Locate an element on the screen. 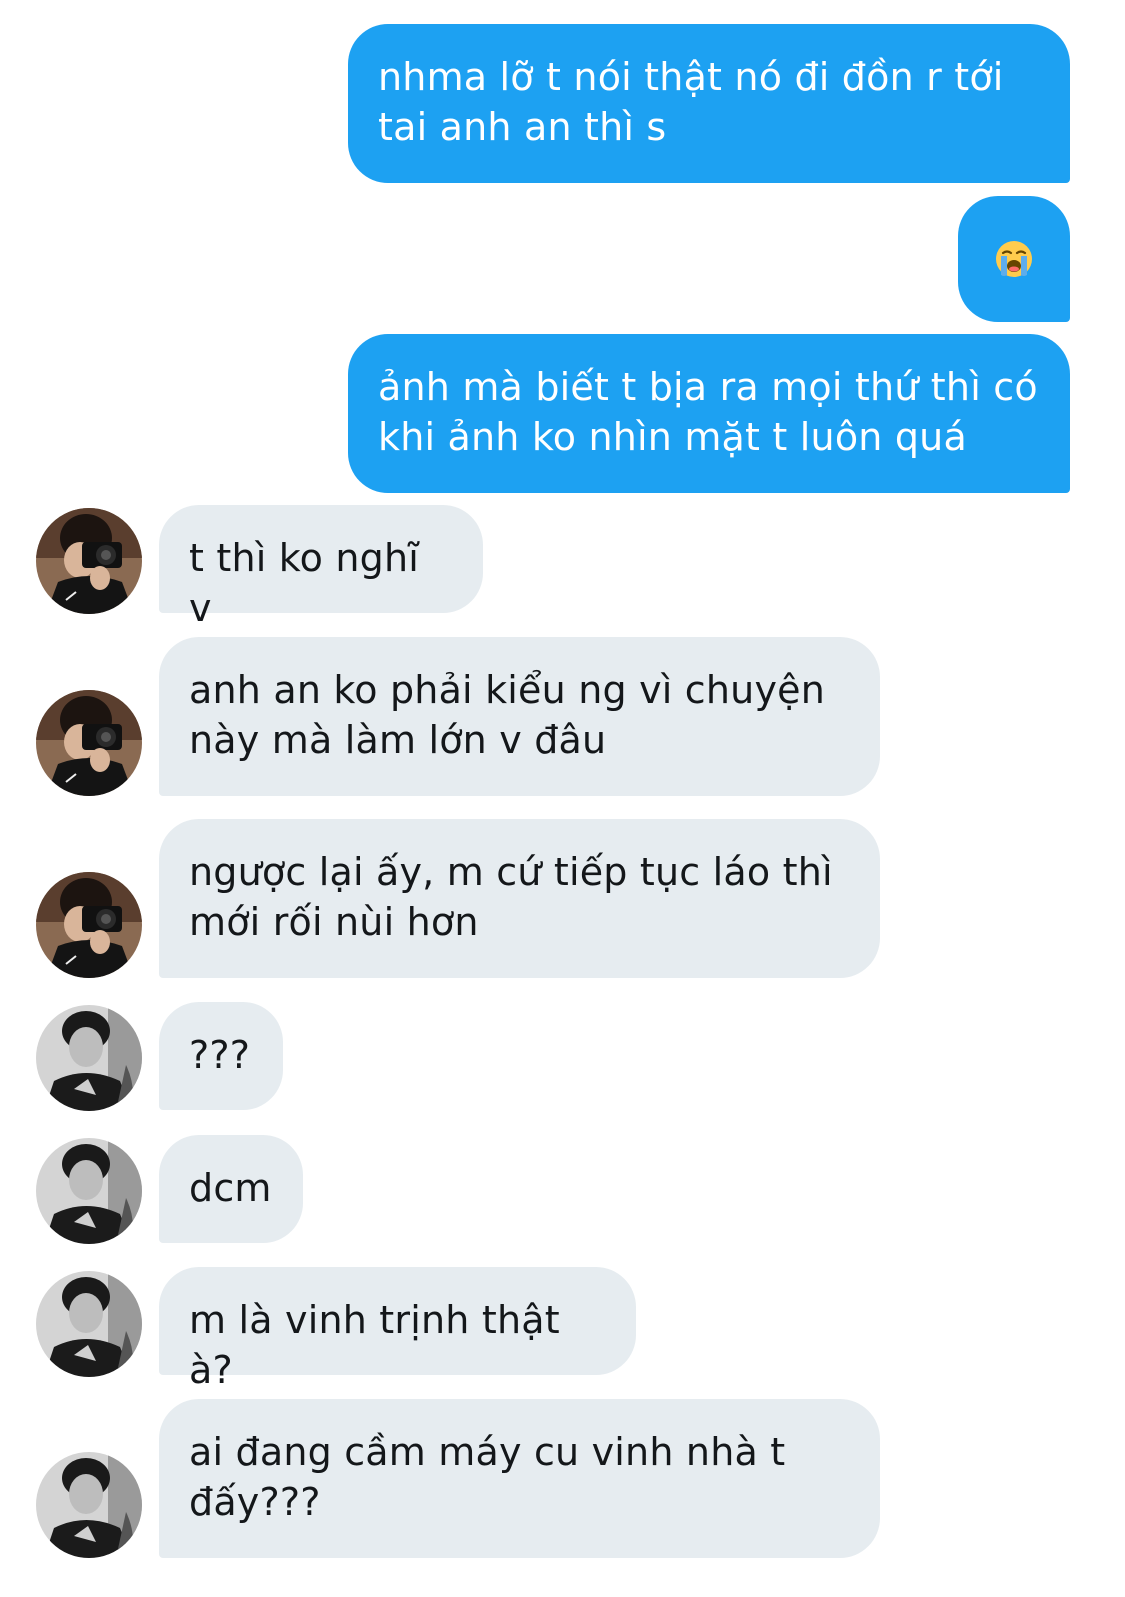 Image resolution: width=1125 pixels, height=1597 pixels. incoming-message-bubble: dcm is located at coordinates (231, 1189).